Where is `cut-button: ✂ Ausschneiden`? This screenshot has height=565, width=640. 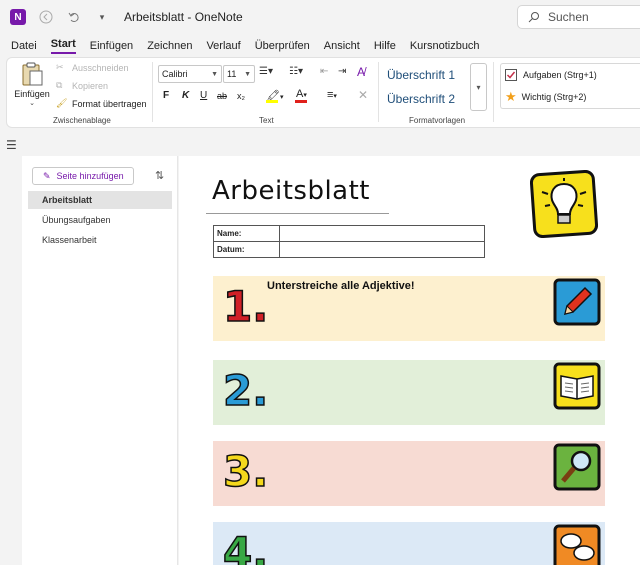 cut-button: ✂ Ausschneiden is located at coordinates (92, 68).